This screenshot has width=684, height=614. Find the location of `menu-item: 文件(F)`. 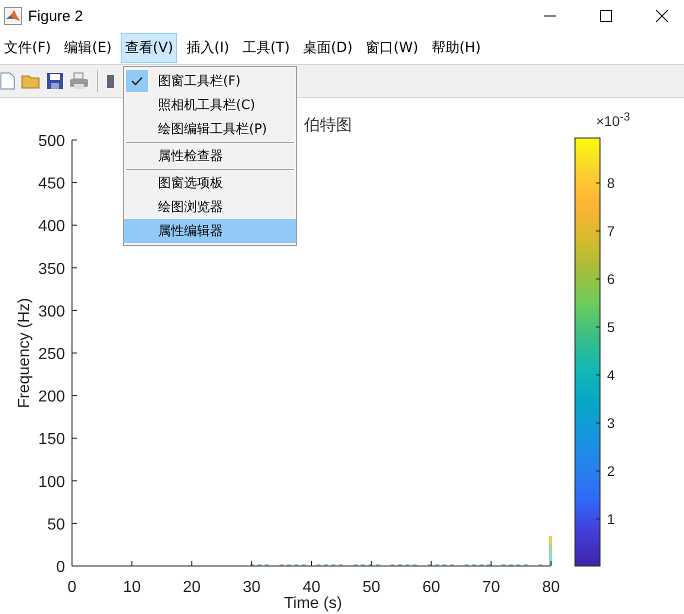

menu-item: 文件(F) is located at coordinates (27, 48).